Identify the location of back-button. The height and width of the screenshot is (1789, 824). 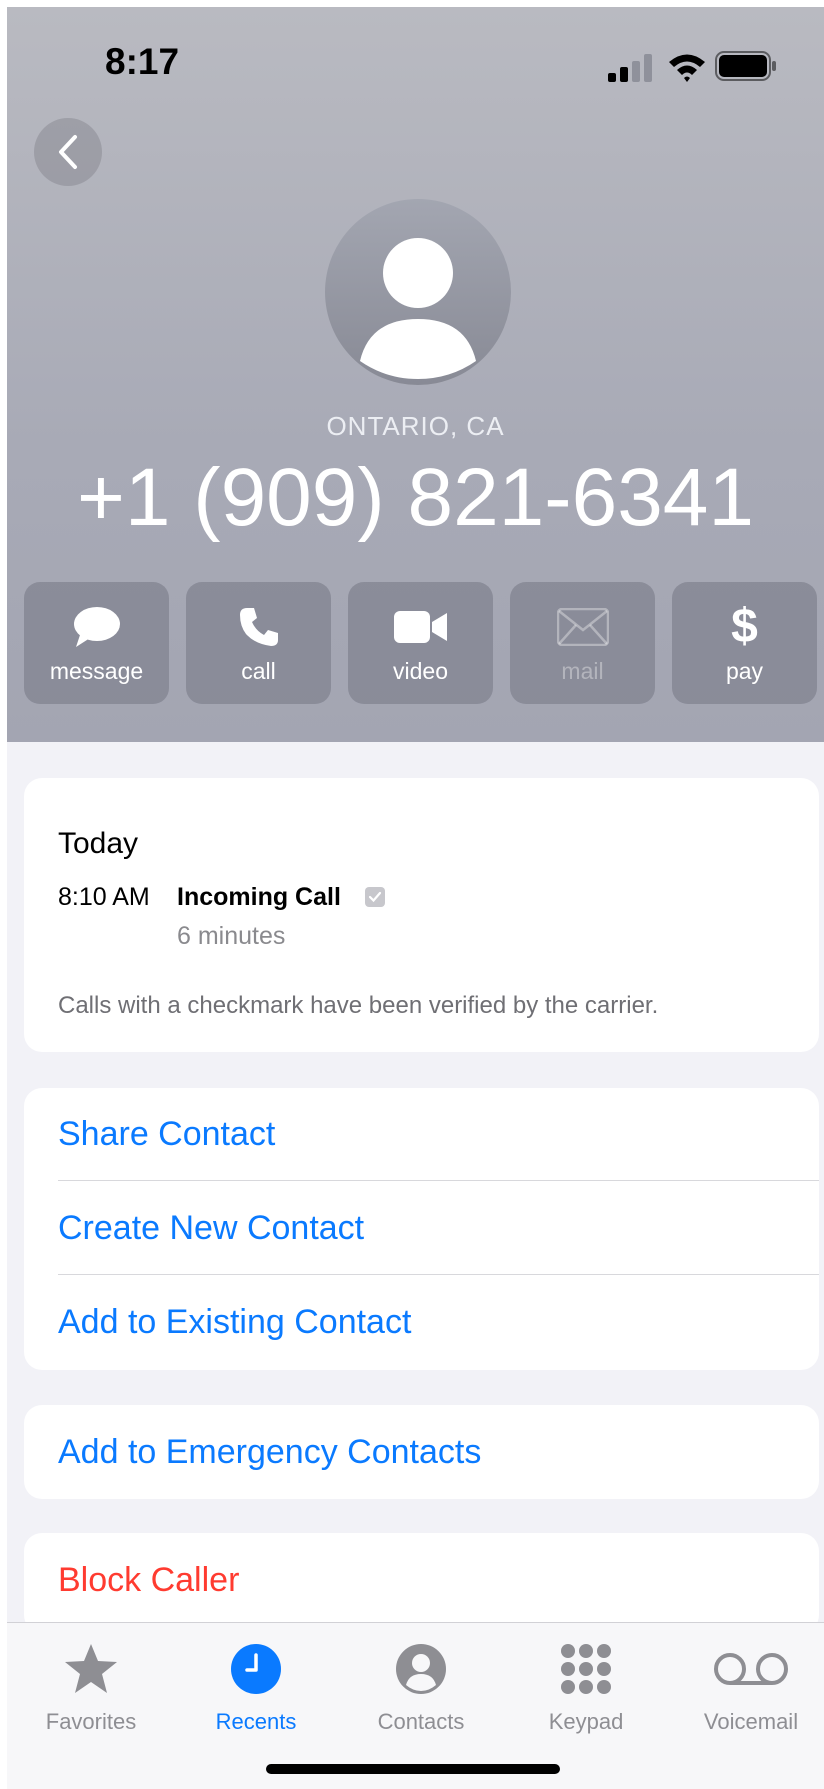
(68, 152).